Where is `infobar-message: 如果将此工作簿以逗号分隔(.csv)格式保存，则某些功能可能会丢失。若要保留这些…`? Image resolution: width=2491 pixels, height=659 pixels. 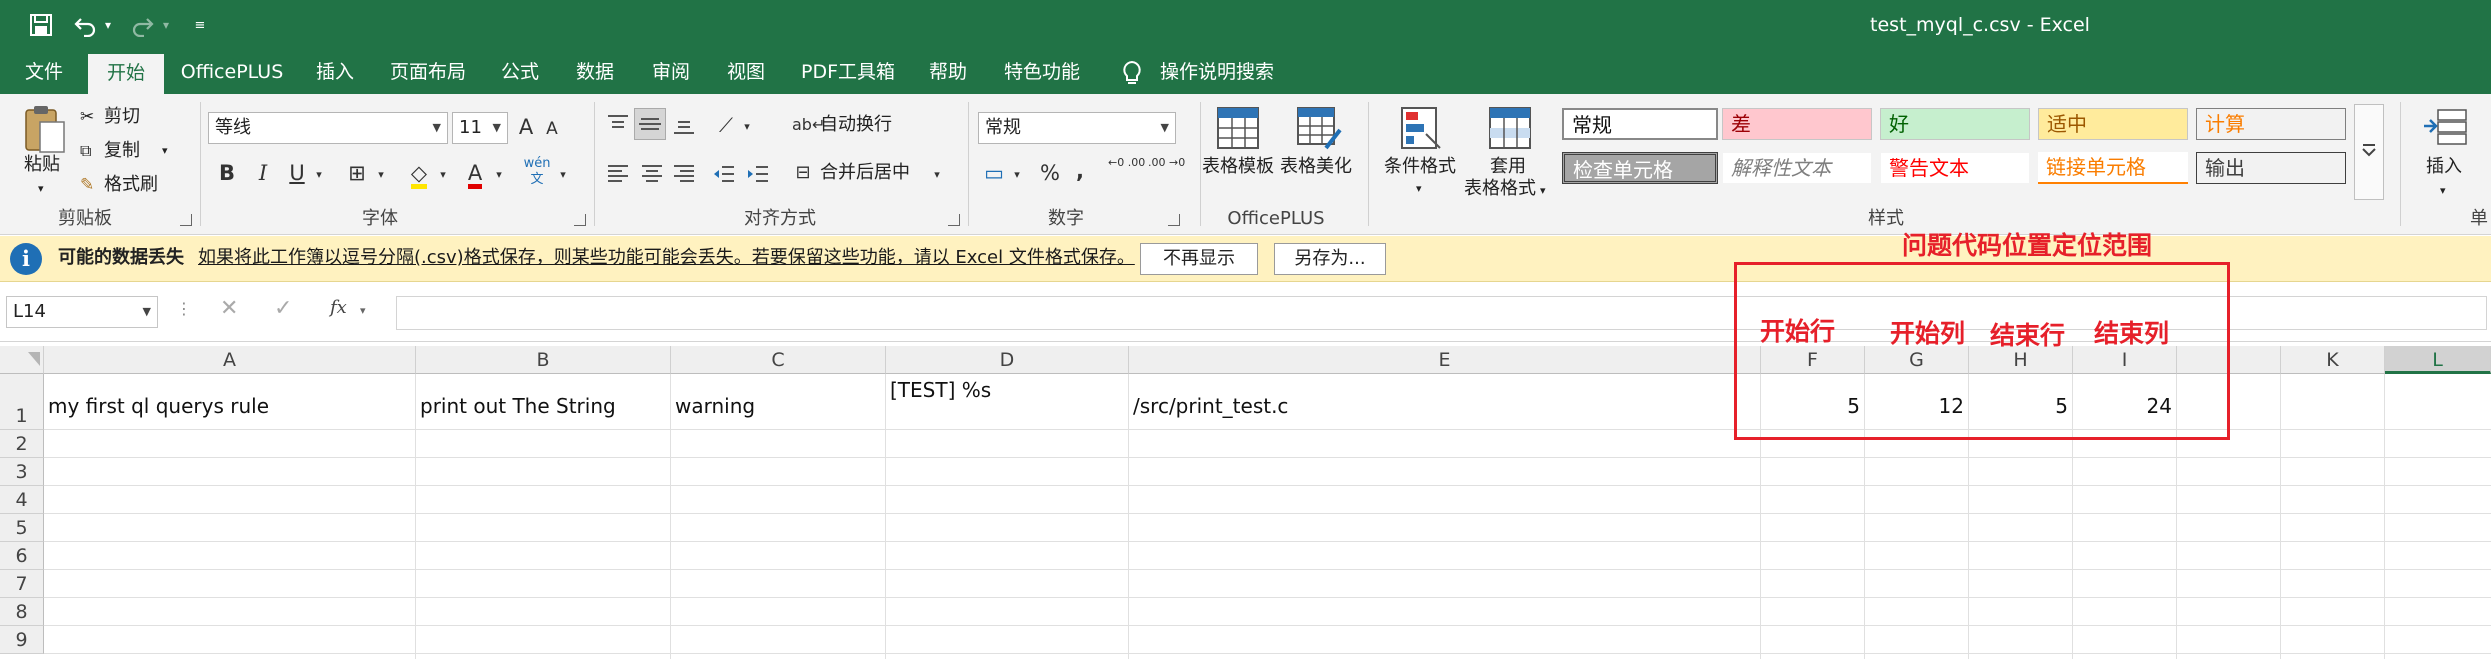 infobar-message: 如果将此工作簿以逗号分隔(.csv)格式保存，则某些功能可能会丢失。若要保留这些… is located at coordinates (666, 258).